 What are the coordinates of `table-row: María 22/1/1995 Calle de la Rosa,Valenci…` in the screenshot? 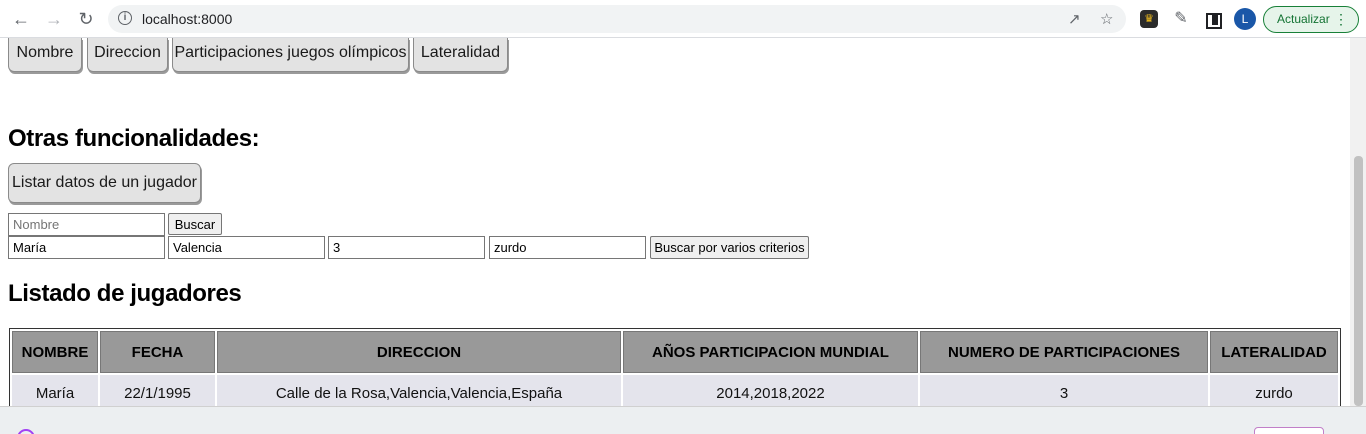 It's located at (675, 390).